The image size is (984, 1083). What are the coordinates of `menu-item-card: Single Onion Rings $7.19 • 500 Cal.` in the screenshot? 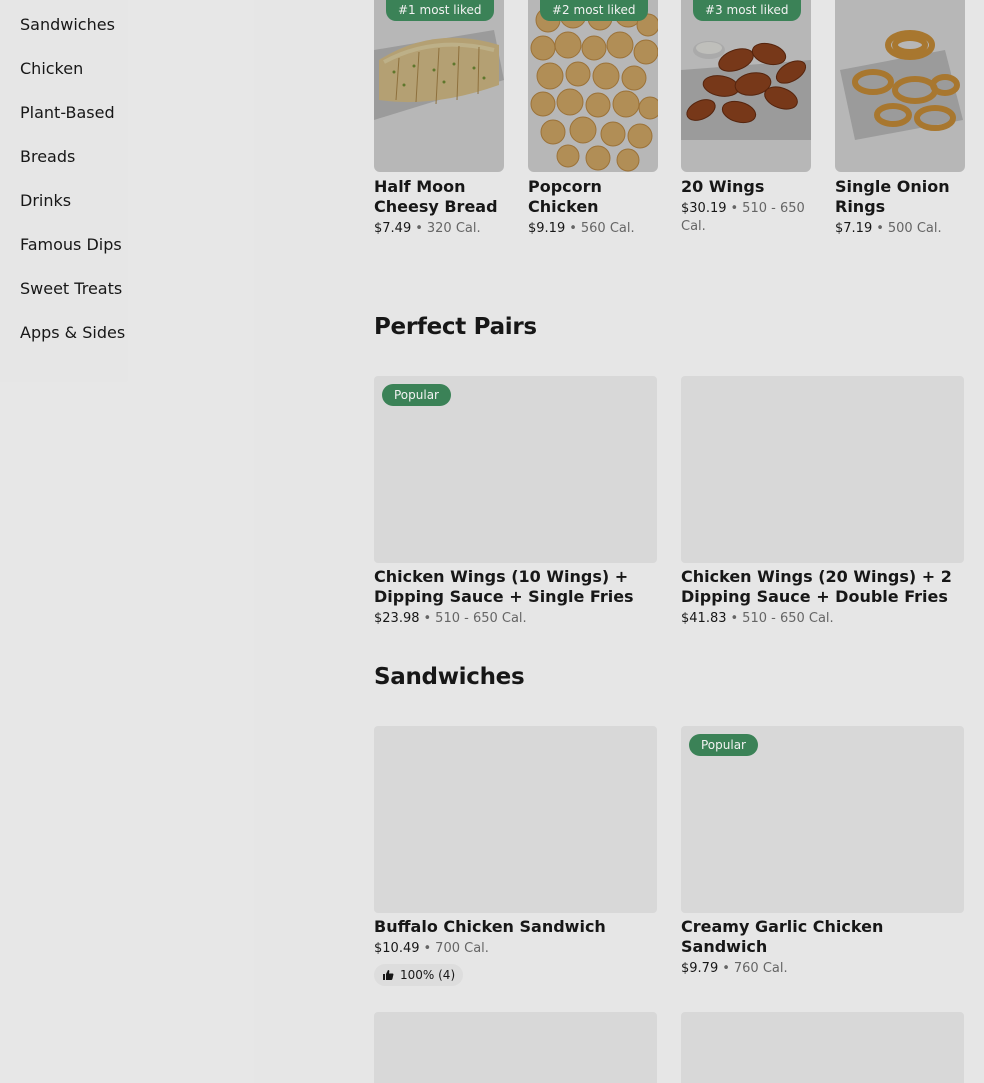 It's located at (900, 118).